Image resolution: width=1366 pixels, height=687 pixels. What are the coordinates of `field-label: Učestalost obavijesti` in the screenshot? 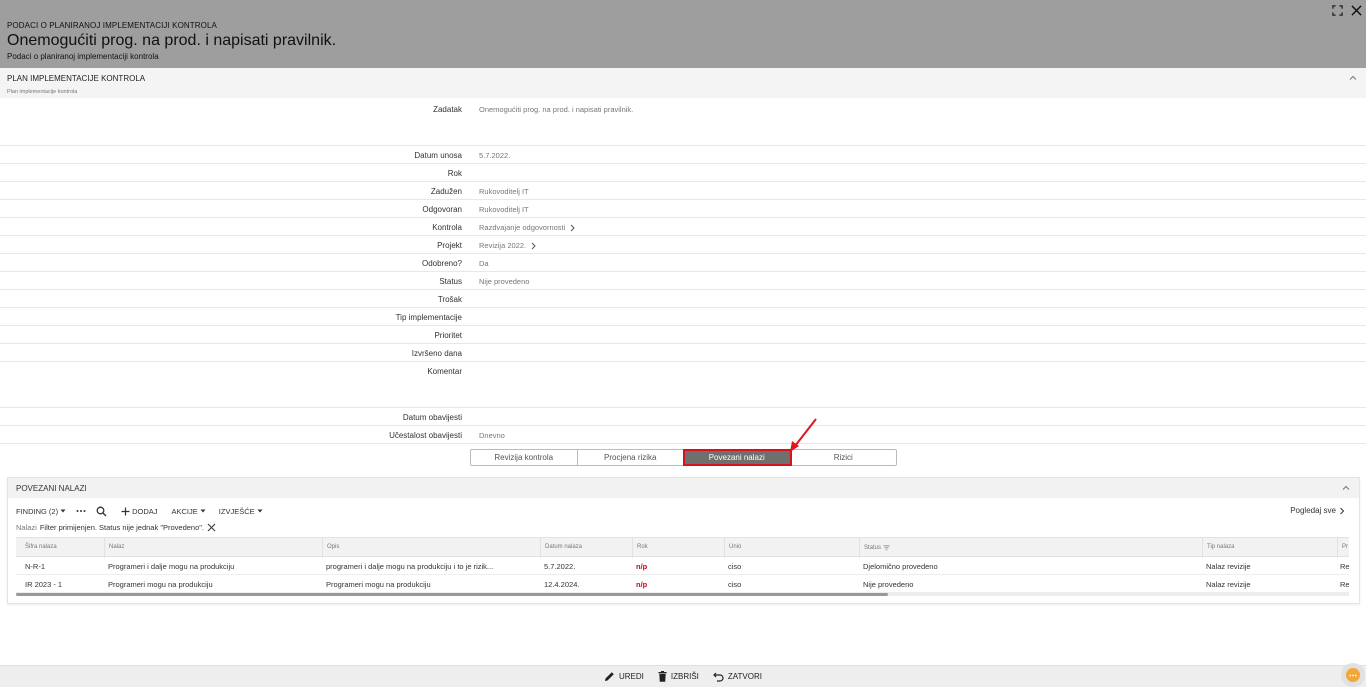 It's located at (425, 435).